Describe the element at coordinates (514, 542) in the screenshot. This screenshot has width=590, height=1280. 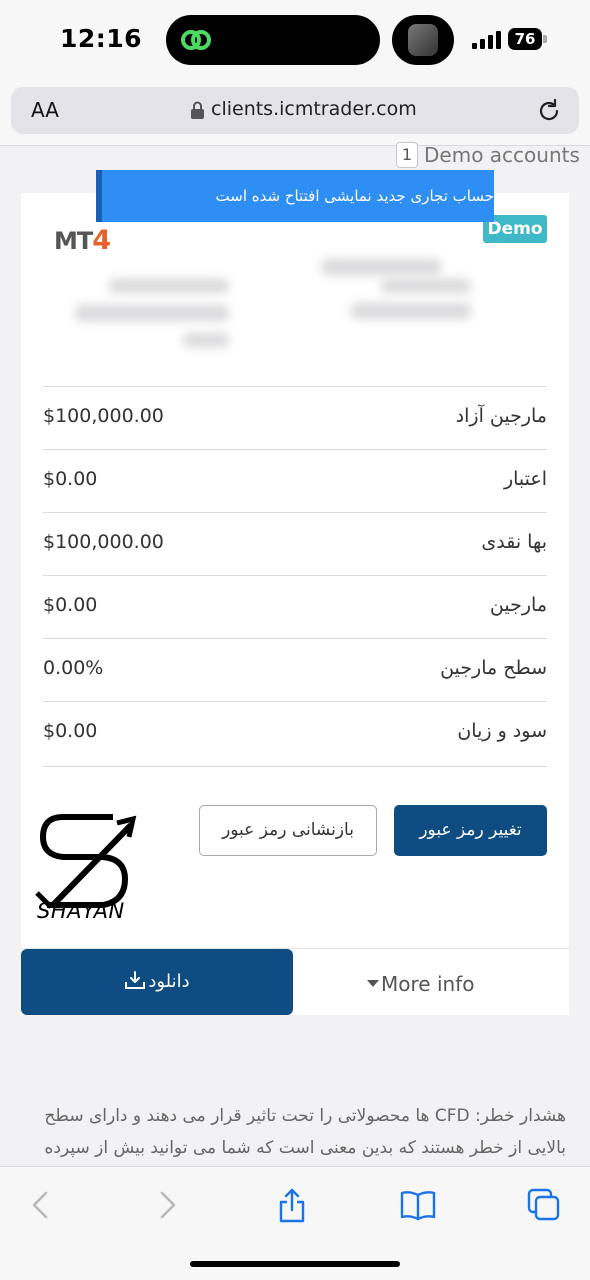
I see `row-label: بها نقدی` at that location.